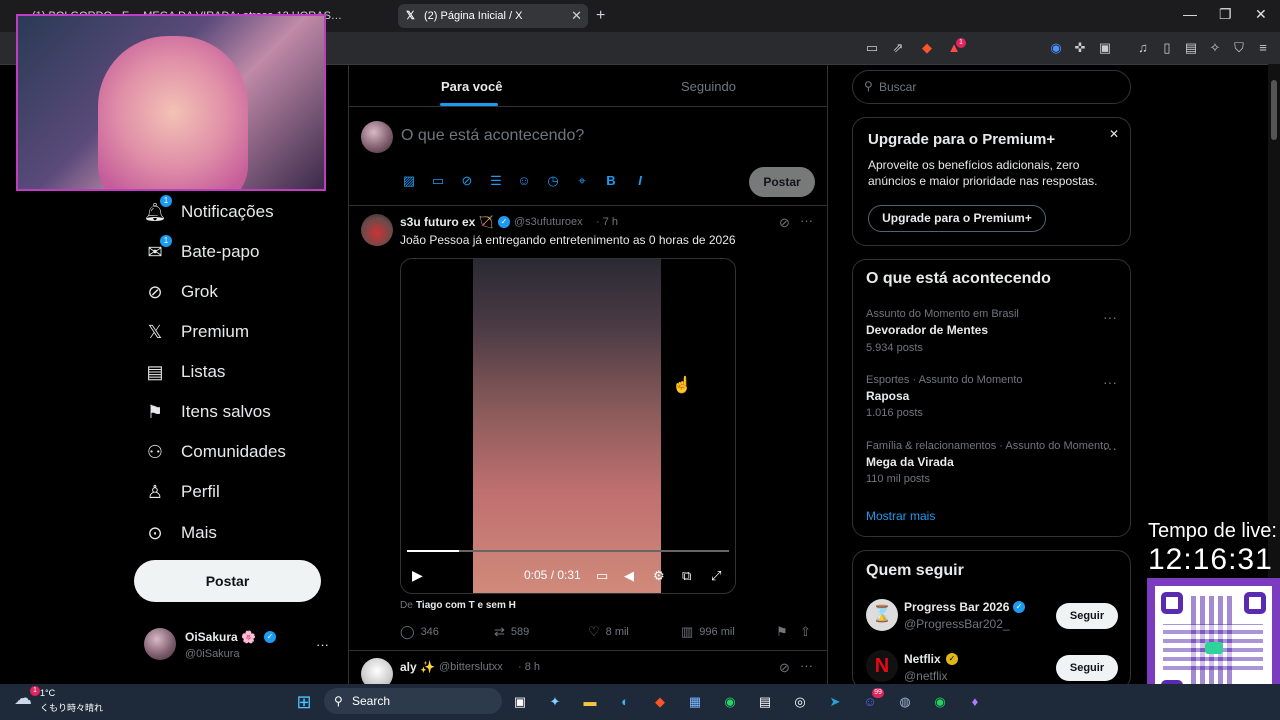  What do you see at coordinates (800, 702) in the screenshot?
I see `obs-icon: ◎` at bounding box center [800, 702].